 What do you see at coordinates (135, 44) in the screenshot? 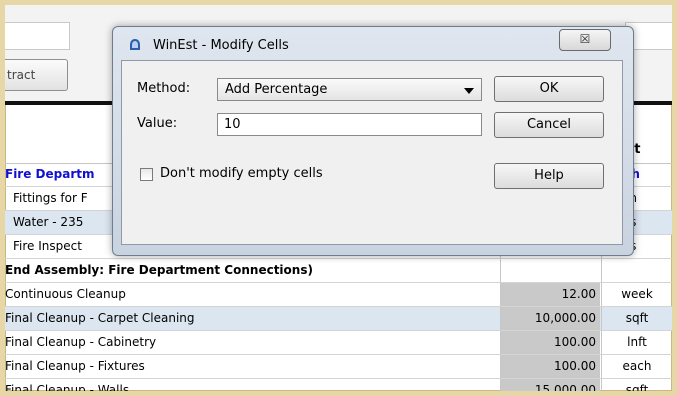
I see `winest-app-icon` at bounding box center [135, 44].